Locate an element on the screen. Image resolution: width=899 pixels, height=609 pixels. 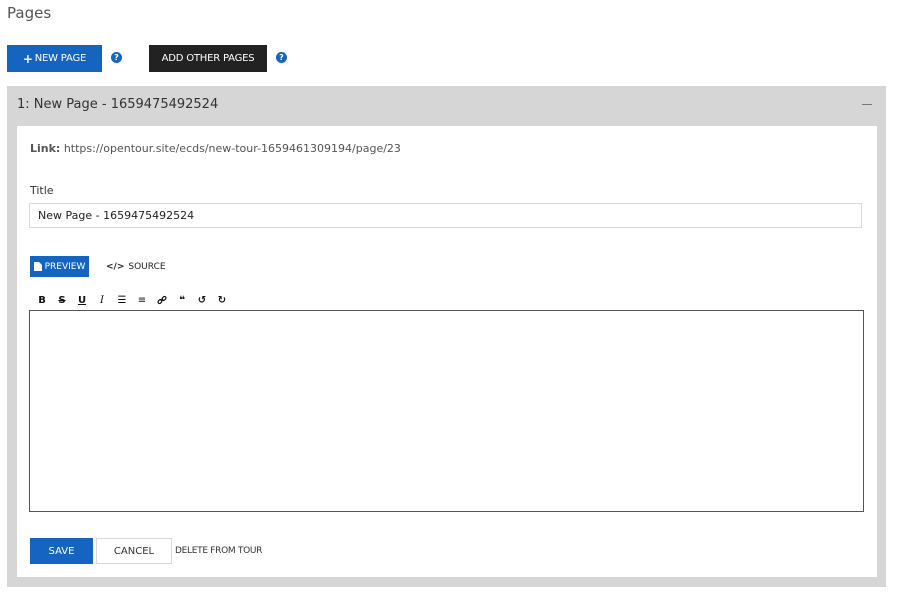
bold-button: B is located at coordinates (42, 300).